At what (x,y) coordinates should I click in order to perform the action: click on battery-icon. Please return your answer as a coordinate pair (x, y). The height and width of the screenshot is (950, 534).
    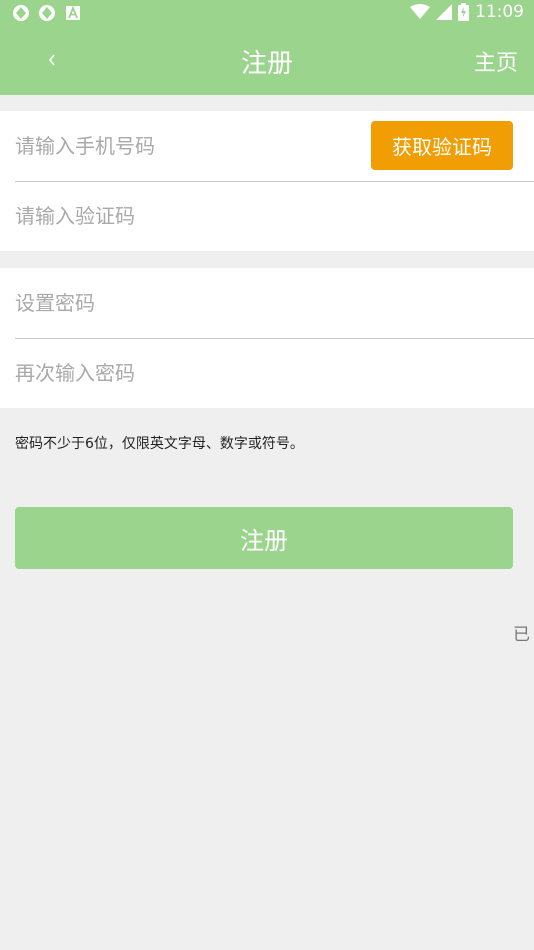
    Looking at the image, I should click on (463, 12).